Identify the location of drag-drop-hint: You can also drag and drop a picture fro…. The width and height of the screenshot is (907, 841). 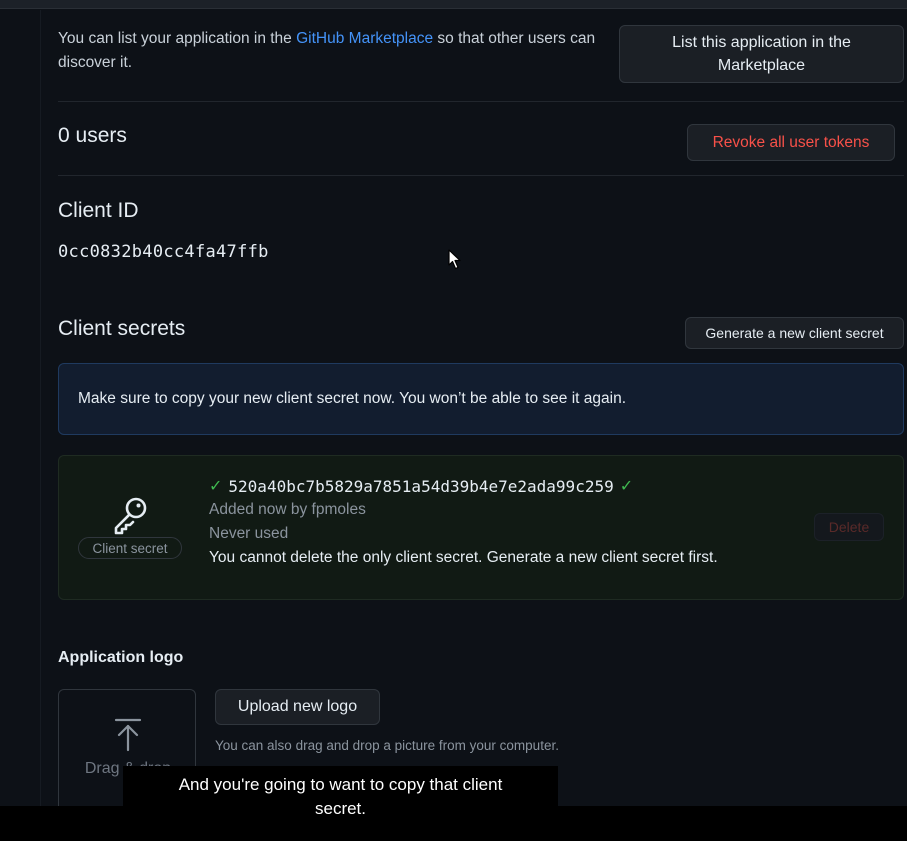
(387, 745).